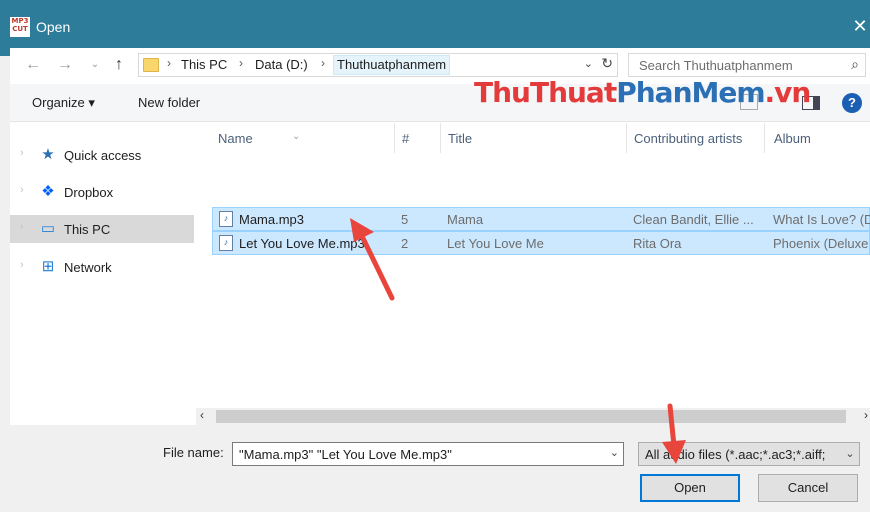  I want to click on file-album: What Is Love? (De, so click(821, 219).